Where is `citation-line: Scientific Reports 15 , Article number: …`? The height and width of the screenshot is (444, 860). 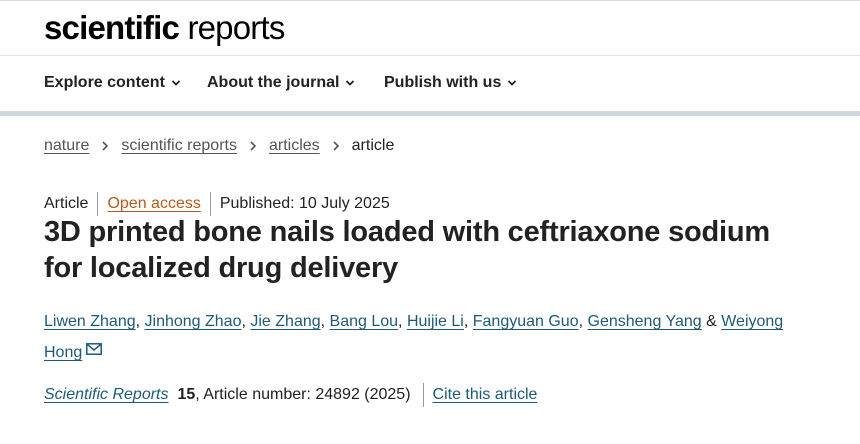 citation-line: Scientific Reports 15 , Article number: … is located at coordinates (290, 395).